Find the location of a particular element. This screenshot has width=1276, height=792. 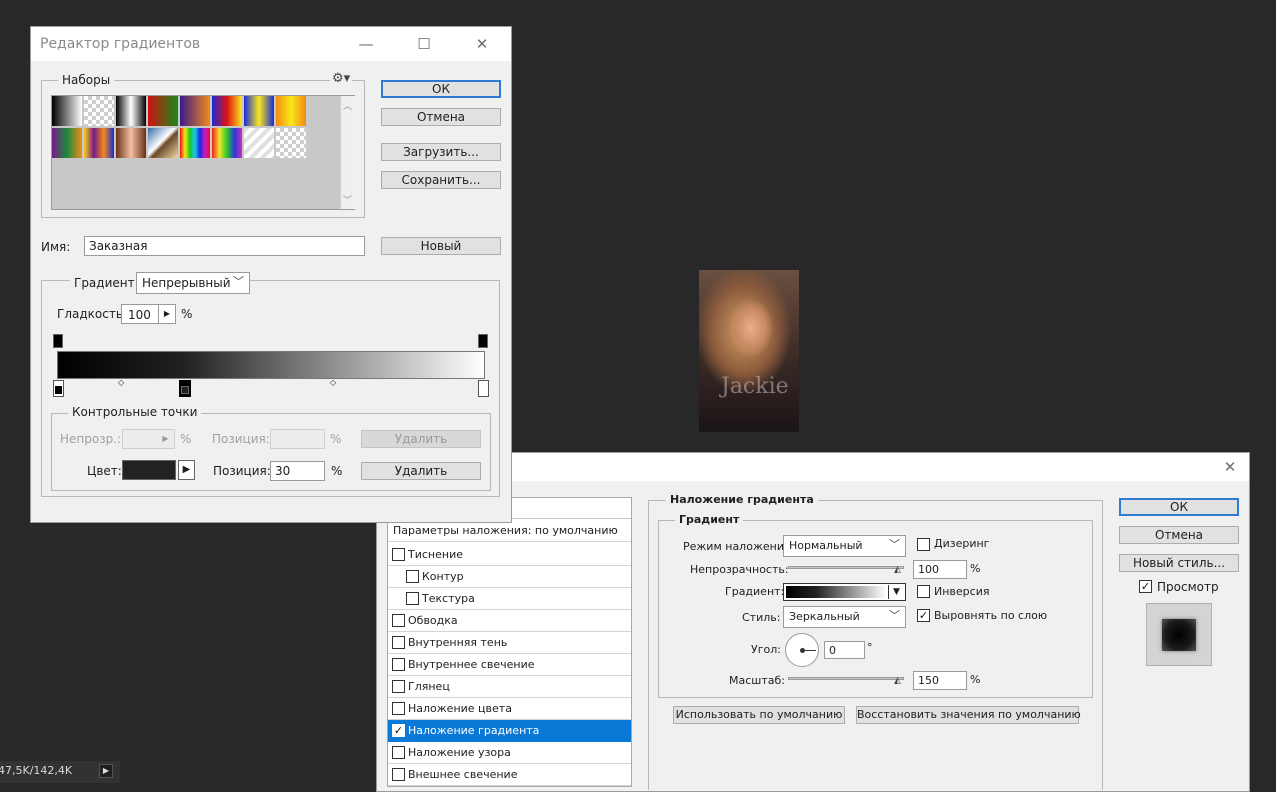

gradient-type-select: Непрерывный ﹀ is located at coordinates (193, 283).